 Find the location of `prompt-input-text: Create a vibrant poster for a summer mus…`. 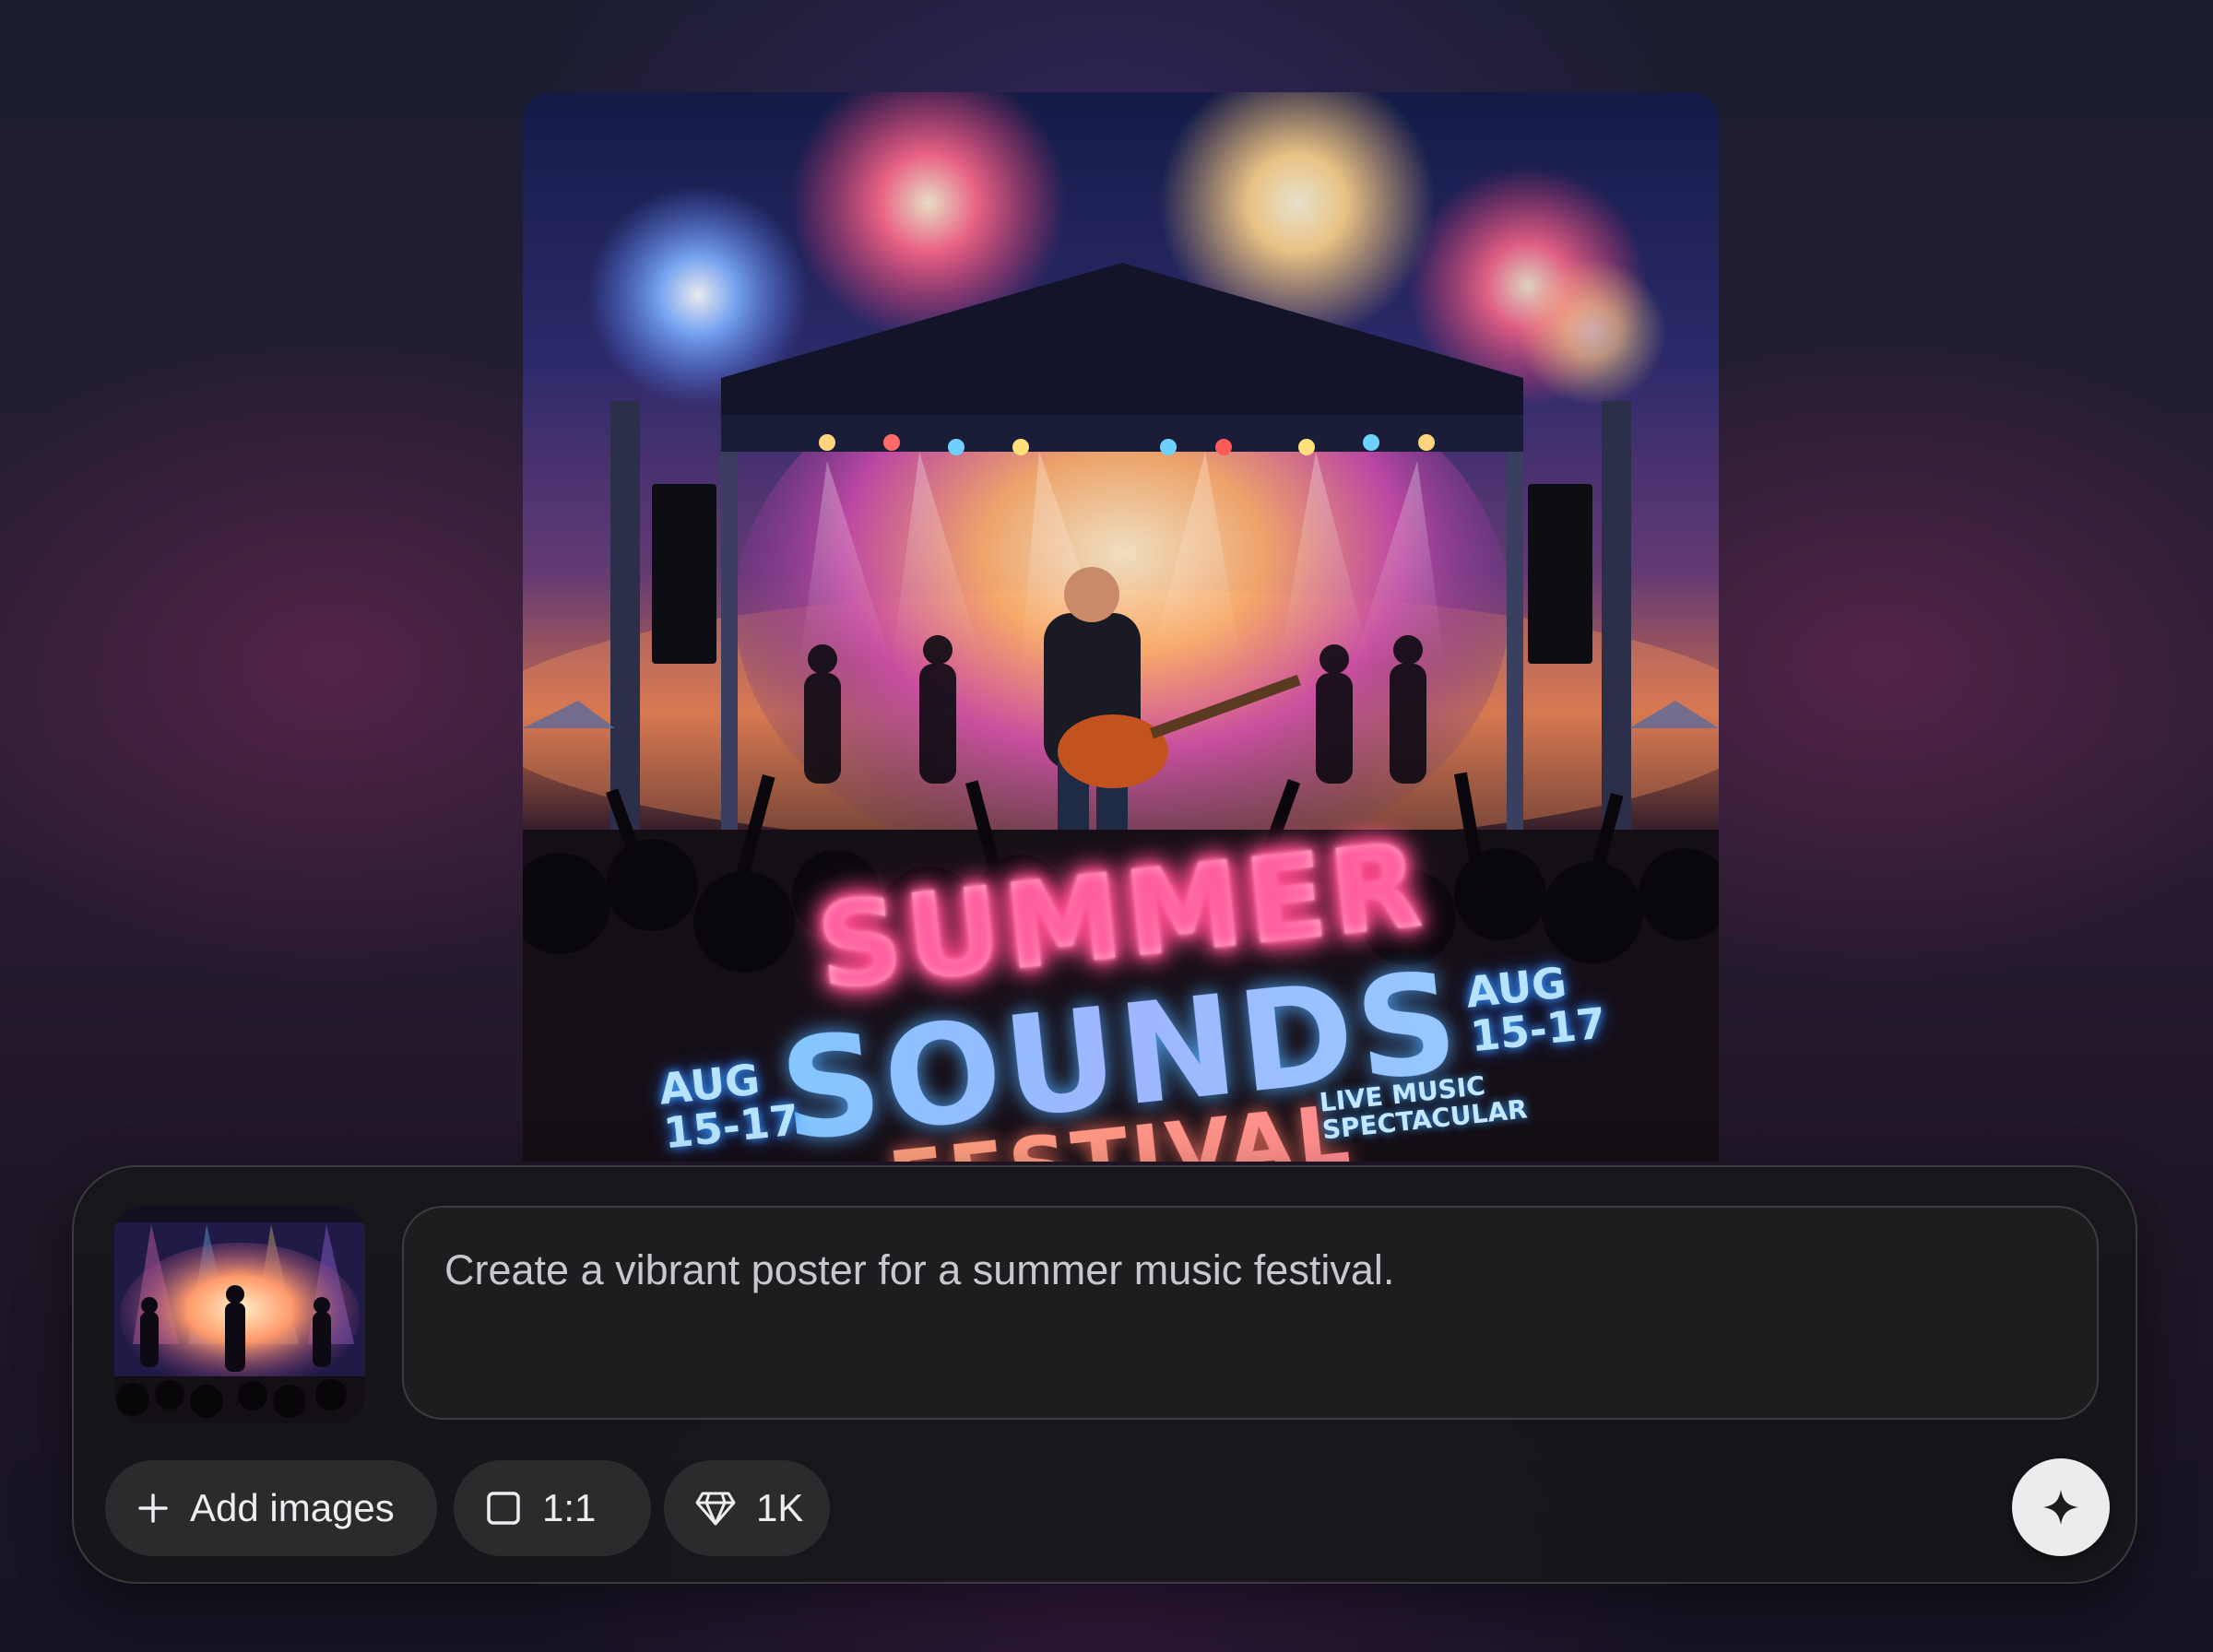

prompt-input-text: Create a vibrant poster for a summer mus… is located at coordinates (1250, 1270).